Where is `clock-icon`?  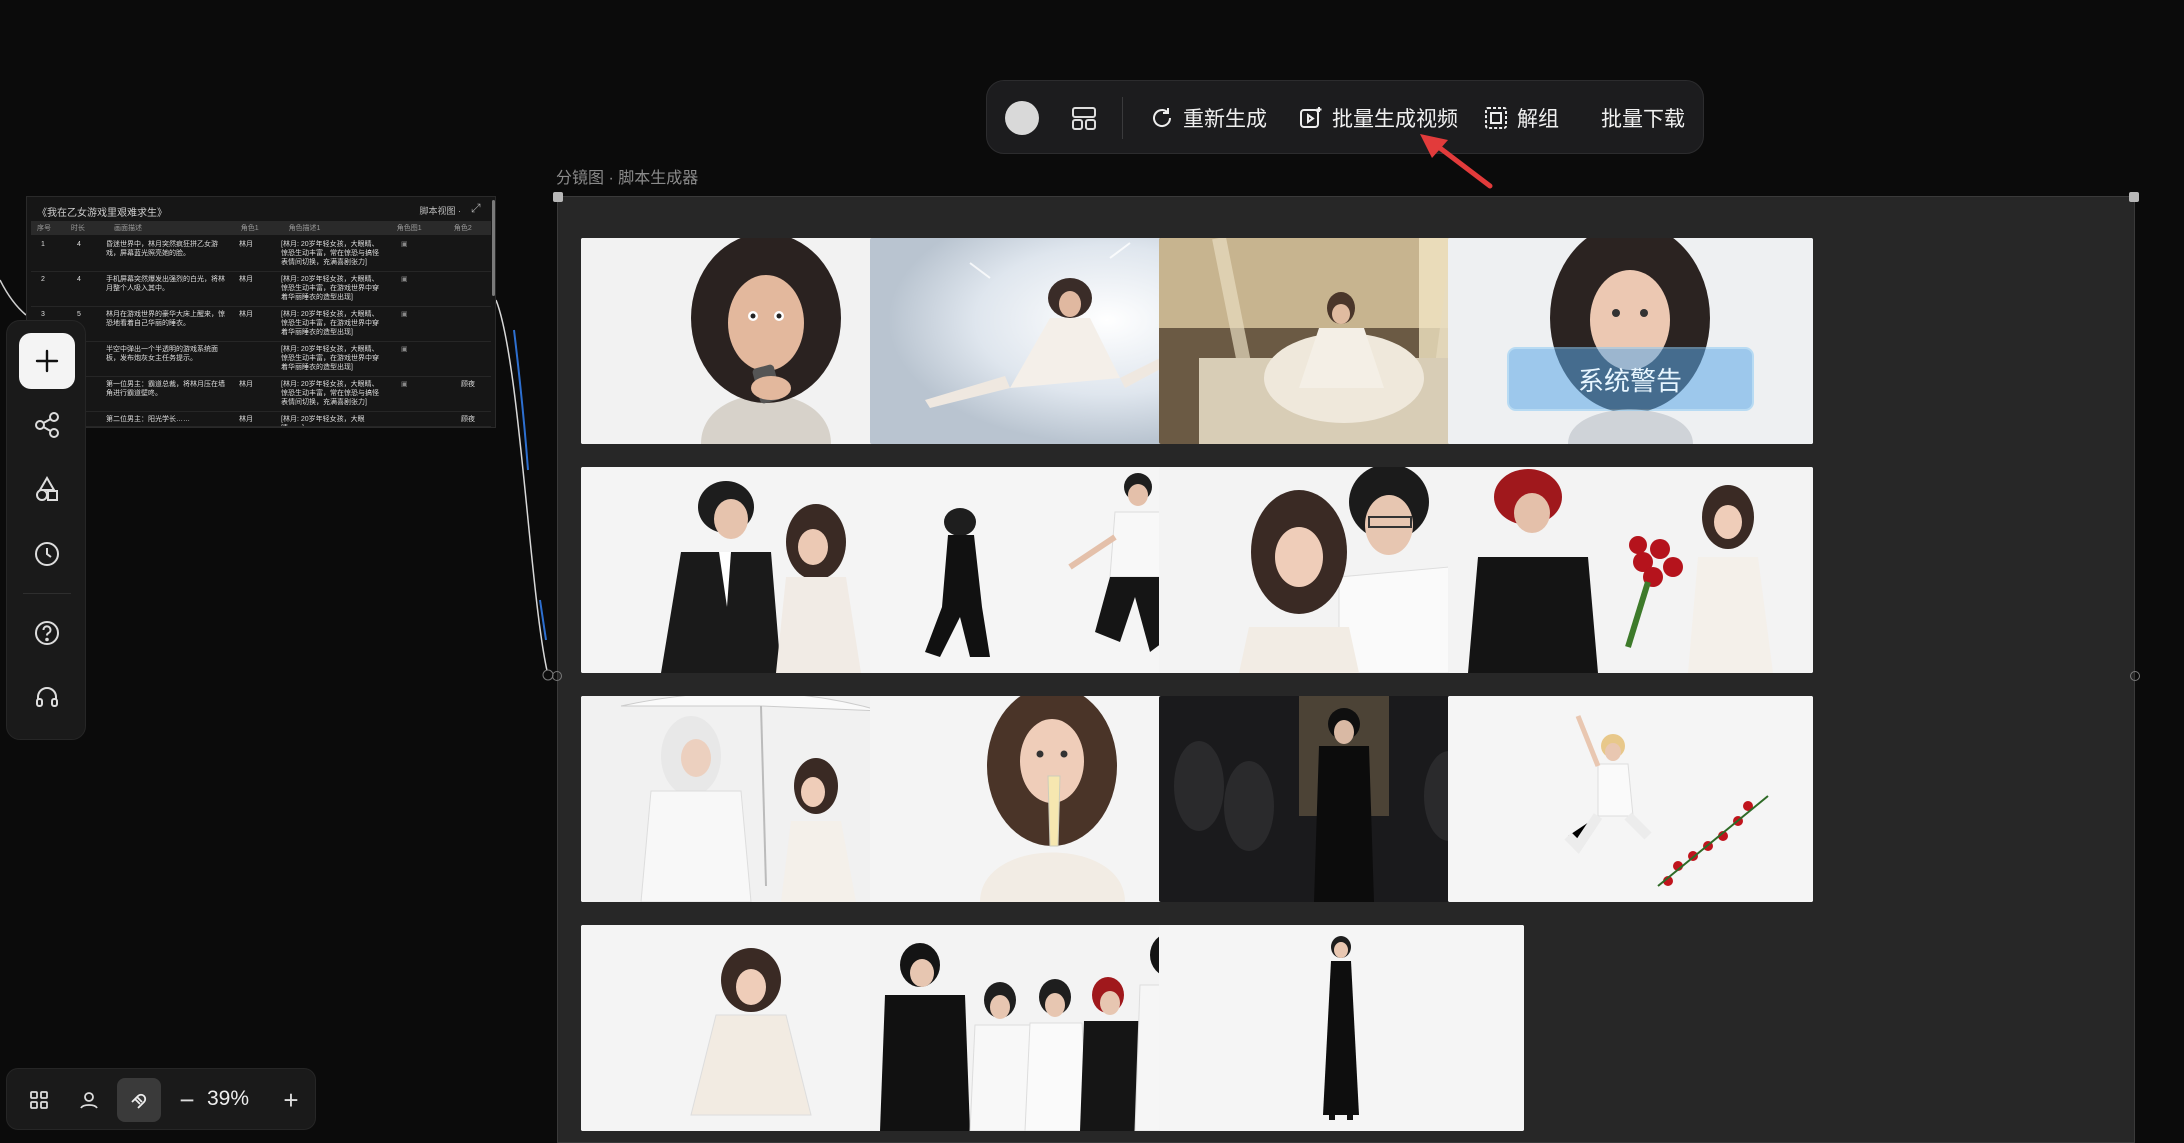 clock-icon is located at coordinates (47, 554).